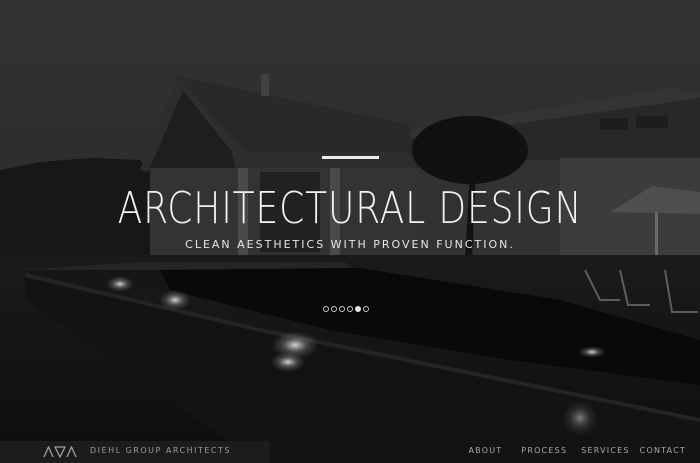 Image resolution: width=700 pixels, height=463 pixels. Describe the element at coordinates (350, 157) in the screenshot. I see `title-divider` at that location.